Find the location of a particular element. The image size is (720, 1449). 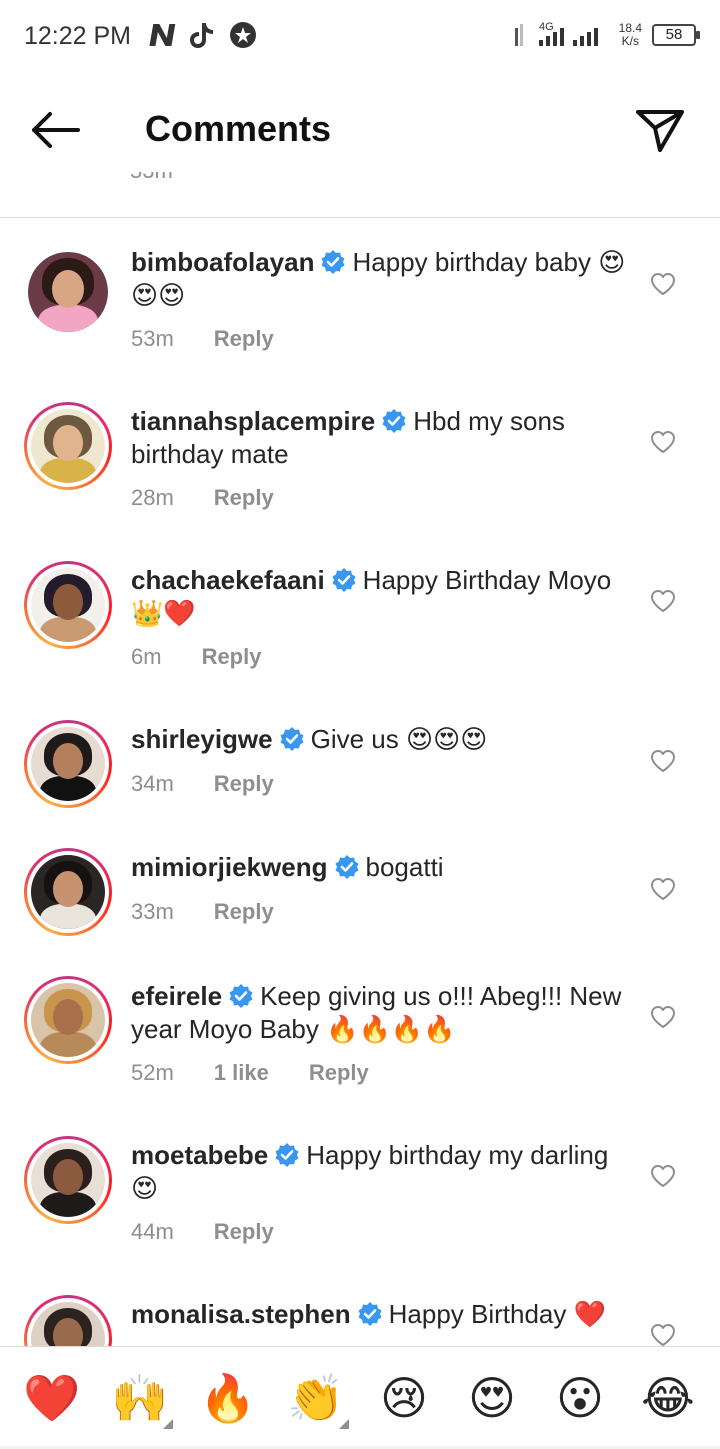

comment-username: moetabebe is located at coordinates (199, 1155).